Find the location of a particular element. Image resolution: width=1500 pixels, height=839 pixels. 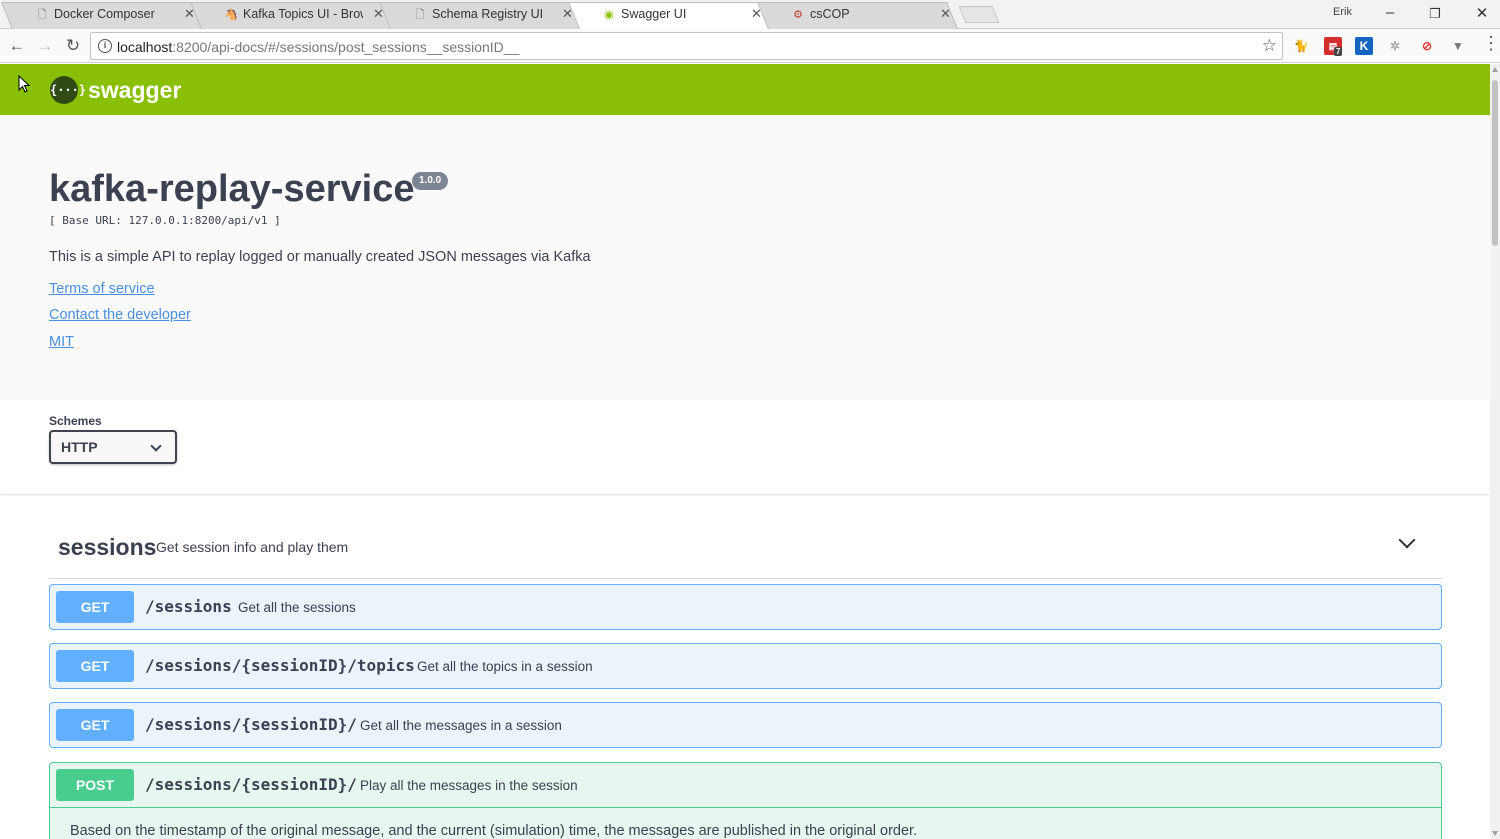

browser-tab-schema-registry: 🗋 Schema Registry UI ✕ is located at coordinates (479, 15).